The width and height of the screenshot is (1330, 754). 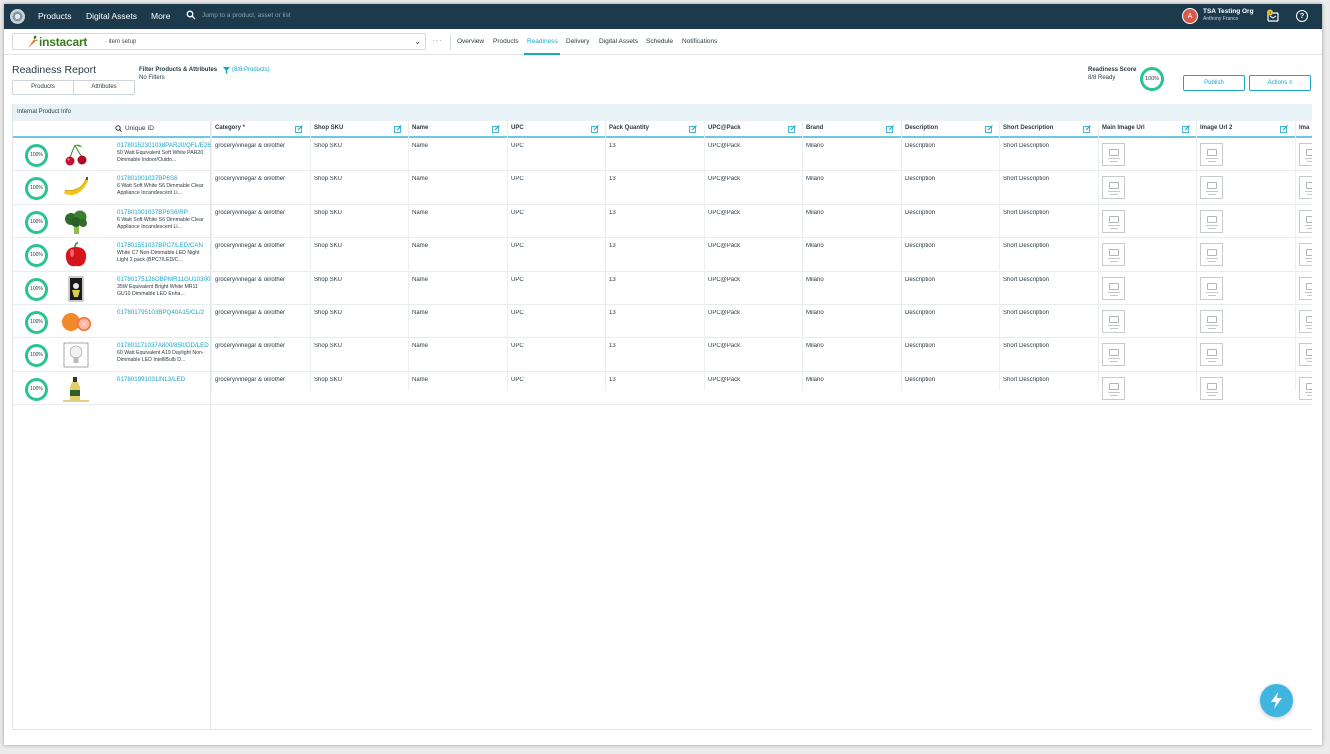 I want to click on unique-id-link: 017801001037BP6S6/RP, so click(x=164, y=212).